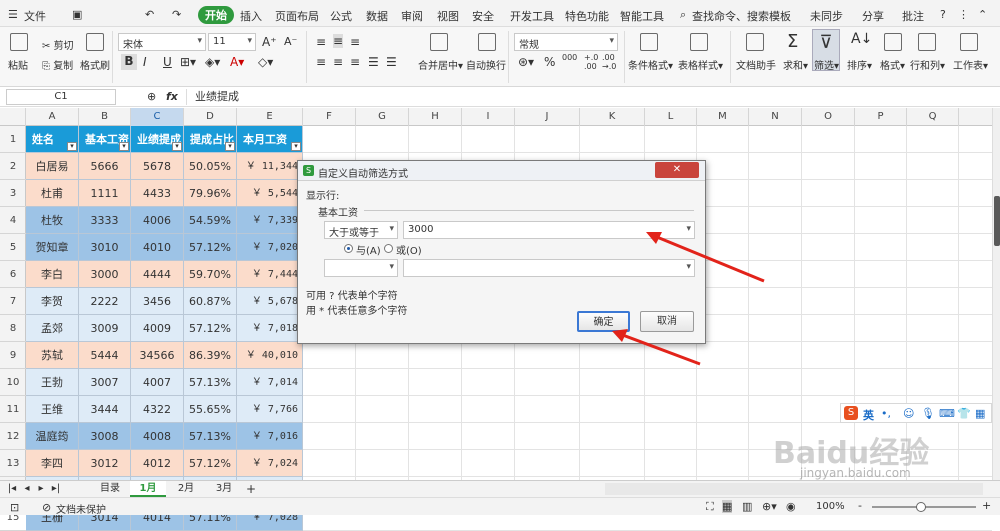  What do you see at coordinates (148, 489) in the screenshot?
I see `sheet-tab-jan: 1月` at bounding box center [148, 489].